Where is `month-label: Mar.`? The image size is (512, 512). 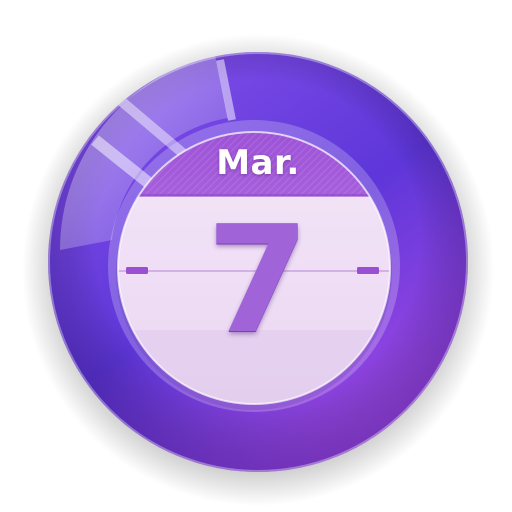 month-label: Mar. is located at coordinates (258, 163).